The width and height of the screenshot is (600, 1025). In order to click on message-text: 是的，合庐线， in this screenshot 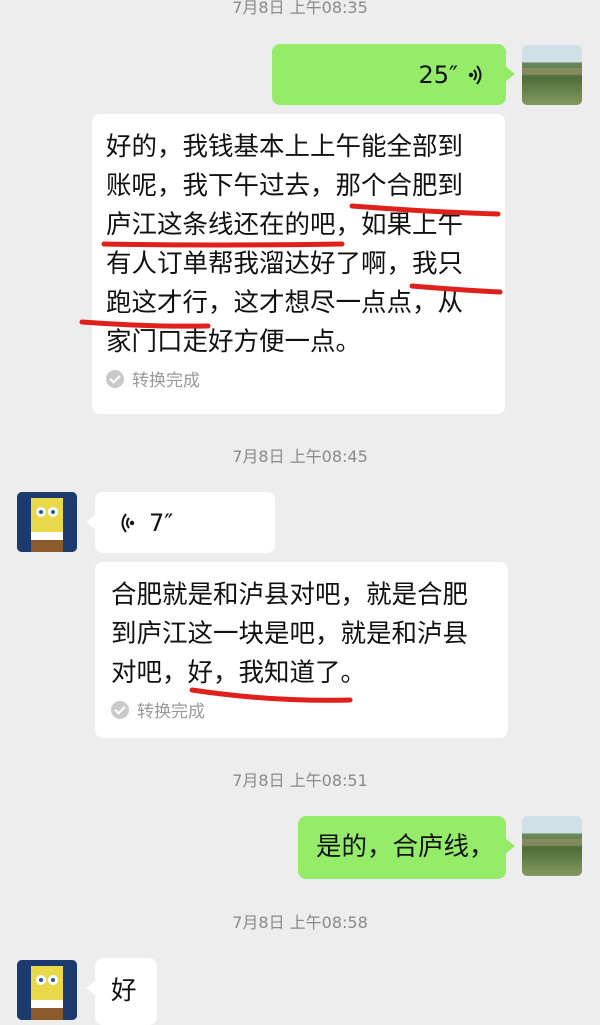, I will do `click(405, 847)`.